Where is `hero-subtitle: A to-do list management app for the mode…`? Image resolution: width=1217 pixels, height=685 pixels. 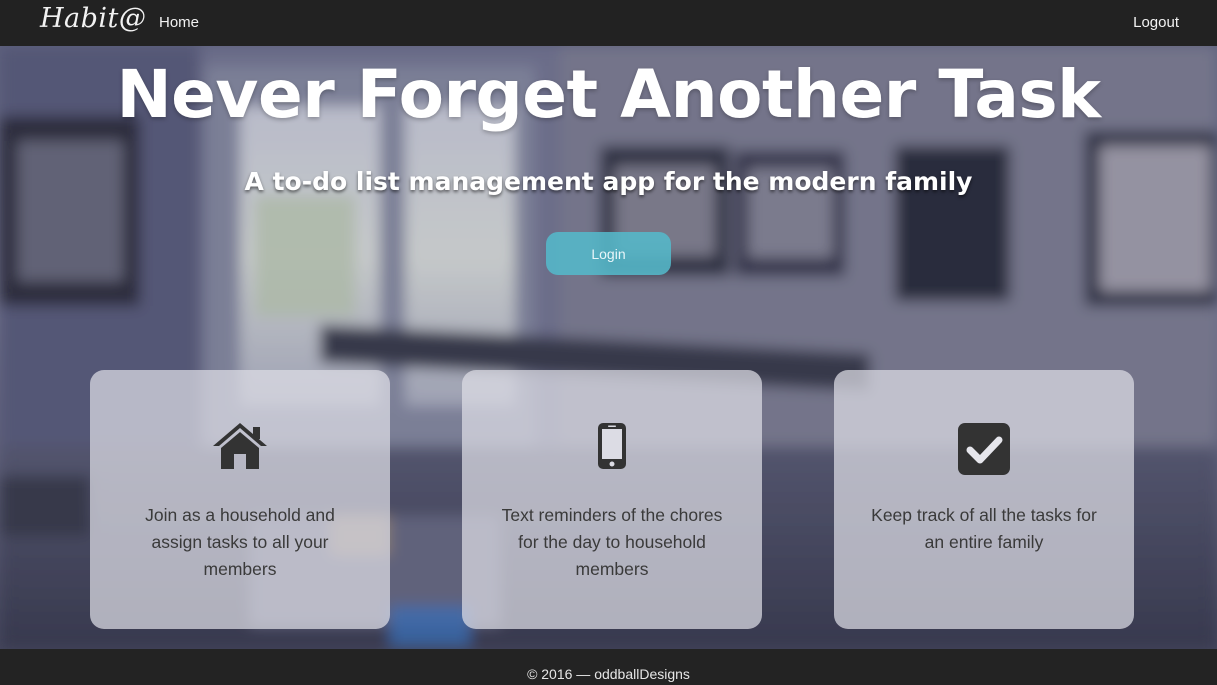
hero-subtitle: A to-do list management app for the mode… is located at coordinates (608, 181).